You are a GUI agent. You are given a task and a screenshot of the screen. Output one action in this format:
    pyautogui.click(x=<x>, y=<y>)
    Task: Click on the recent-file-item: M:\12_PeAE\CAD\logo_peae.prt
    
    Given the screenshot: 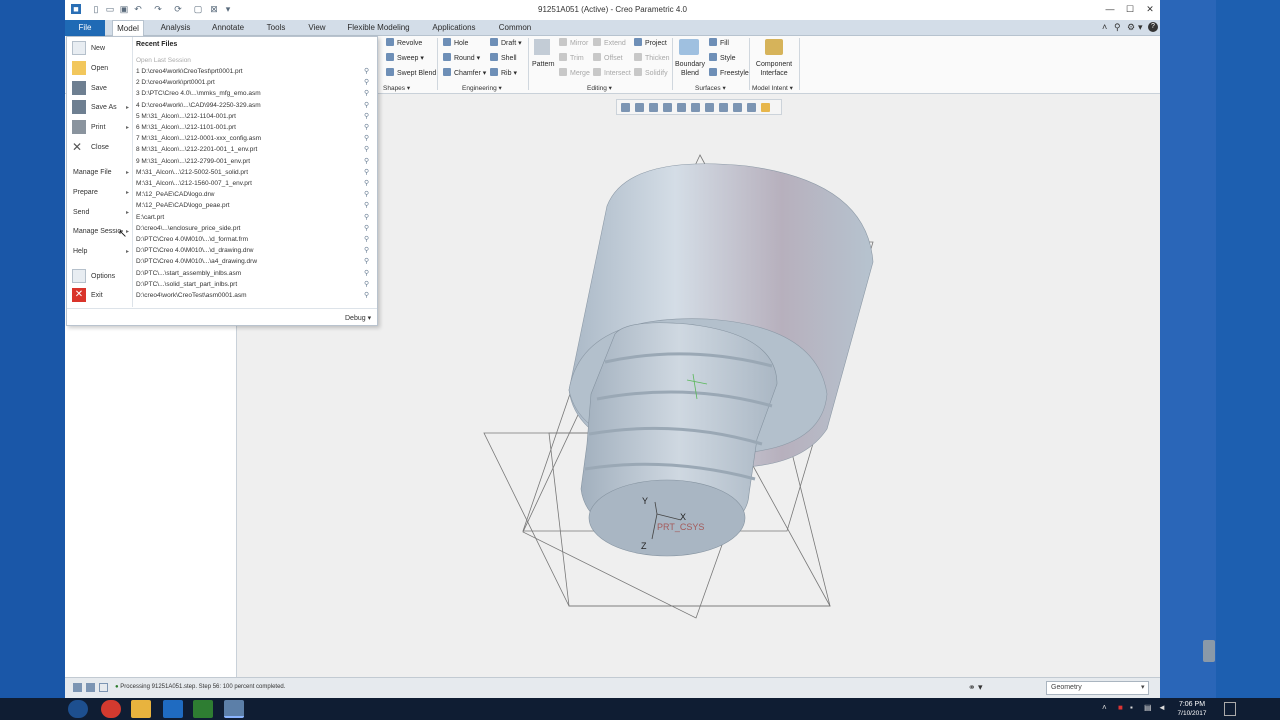 What is the action you would take?
    pyautogui.click(x=183, y=205)
    